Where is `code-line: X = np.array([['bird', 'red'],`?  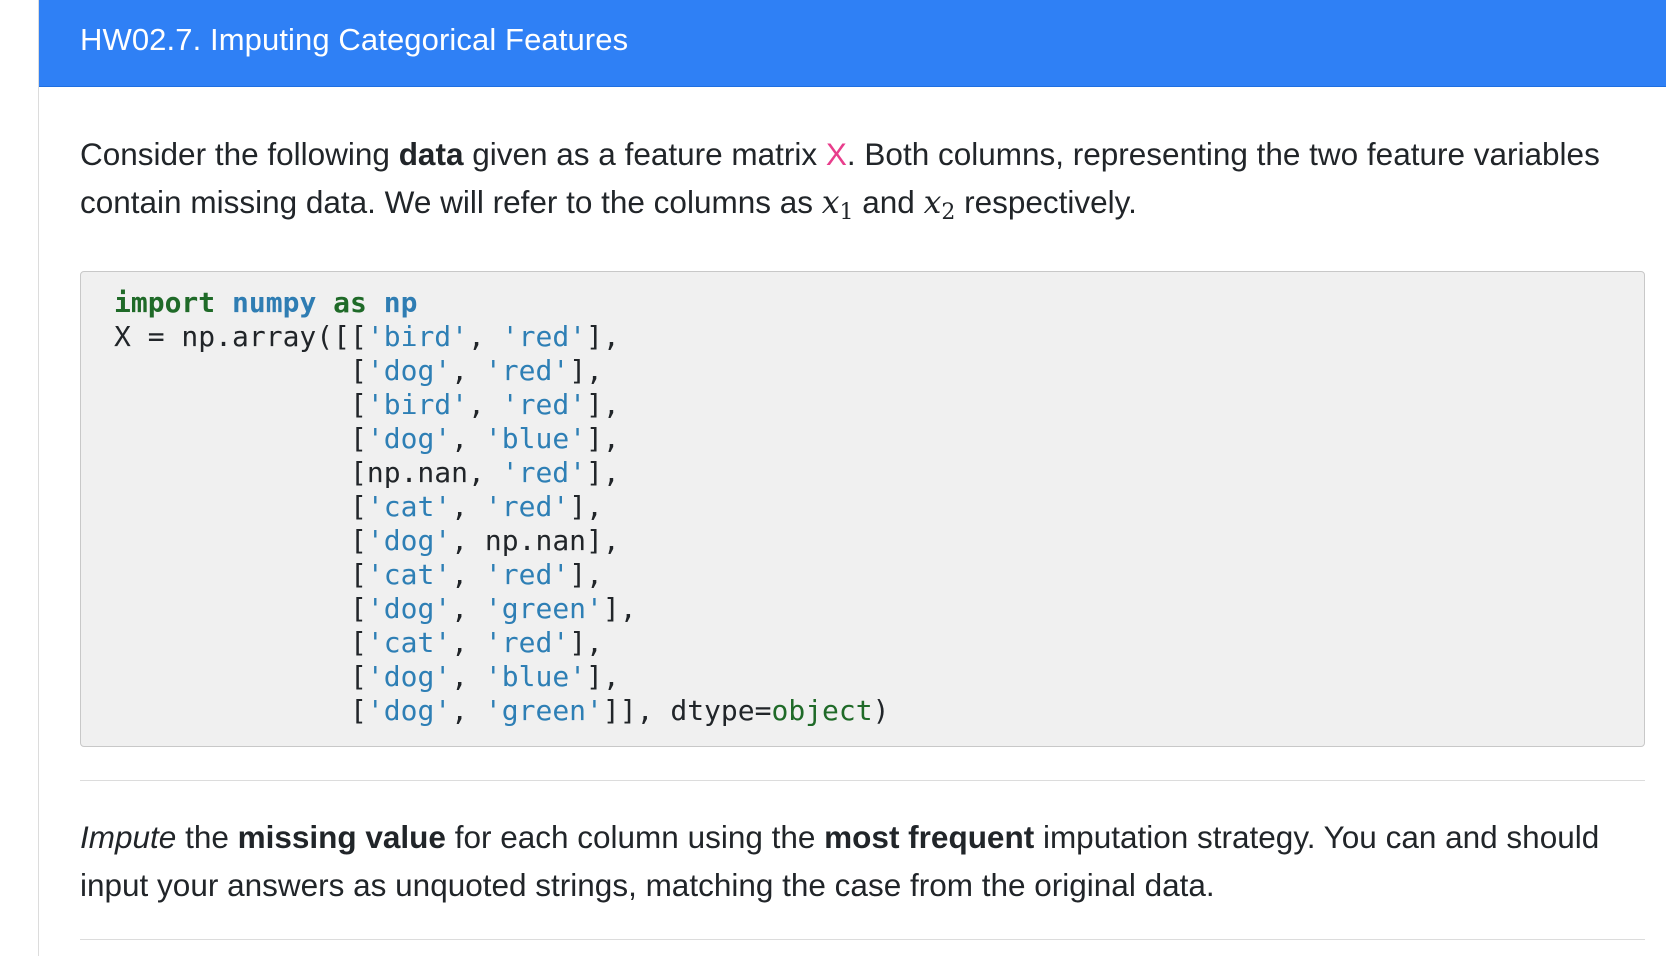 code-line: X = np.array([['bird', 'red'], is located at coordinates (879, 337).